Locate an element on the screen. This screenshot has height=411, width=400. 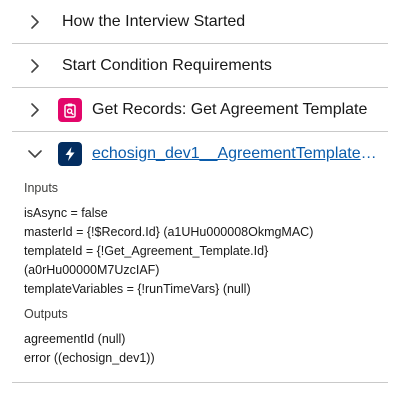
clipboard-search-icon is located at coordinates (70, 109).